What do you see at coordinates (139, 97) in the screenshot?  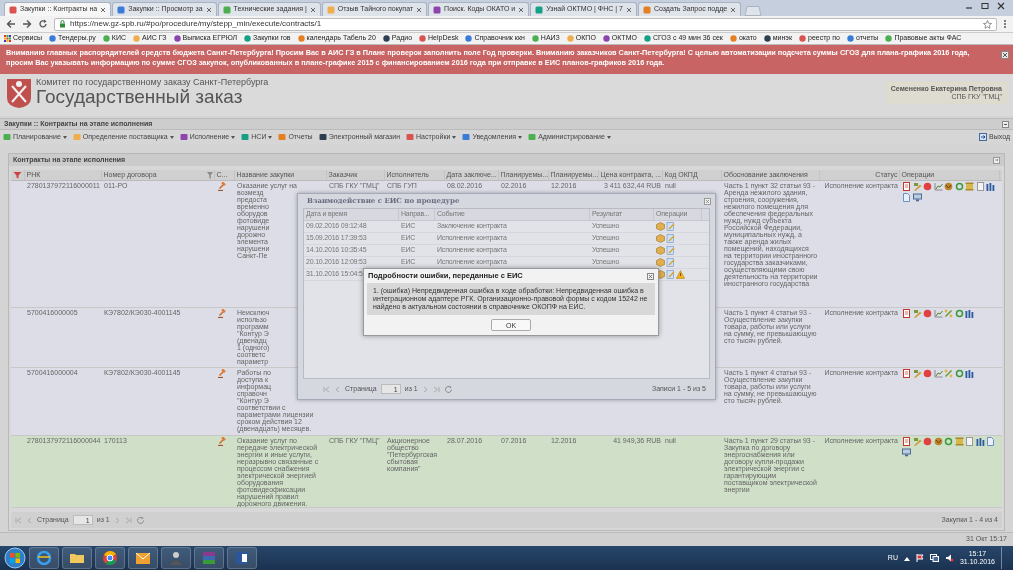 I see `site-title: Государственный заказ` at bounding box center [139, 97].